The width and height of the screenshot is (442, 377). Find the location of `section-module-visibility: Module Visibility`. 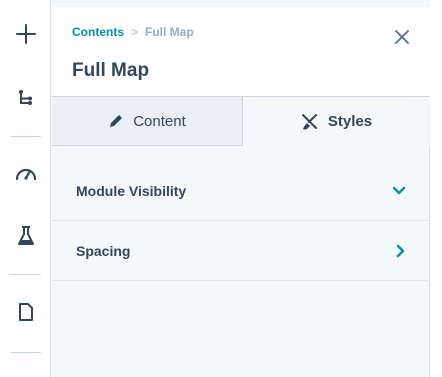

section-module-visibility: Module Visibility is located at coordinates (241, 191).